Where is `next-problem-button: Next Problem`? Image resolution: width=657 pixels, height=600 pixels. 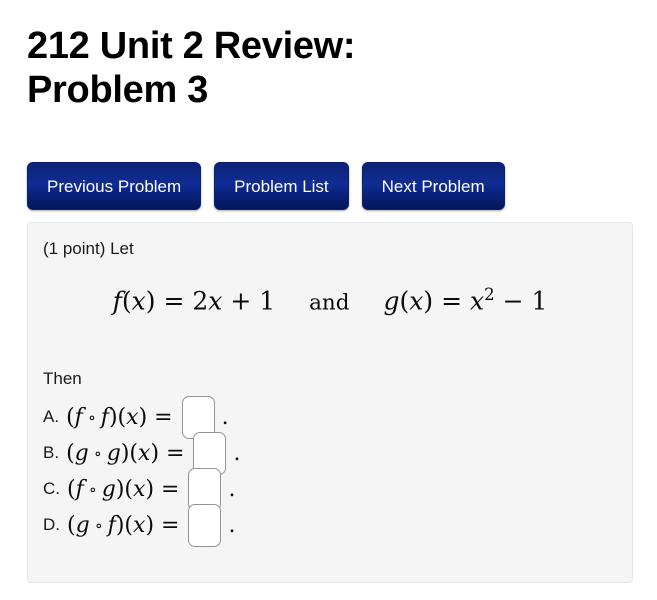
next-problem-button: Next Problem is located at coordinates (433, 186).